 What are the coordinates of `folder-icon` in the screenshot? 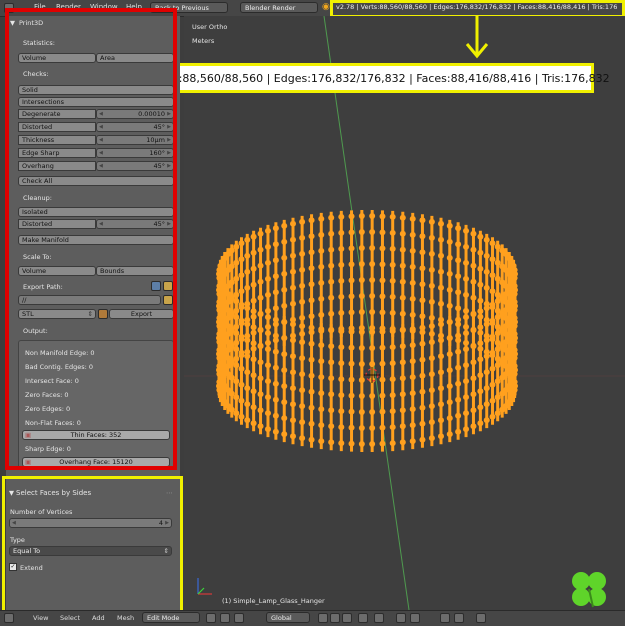 It's located at (168, 286).